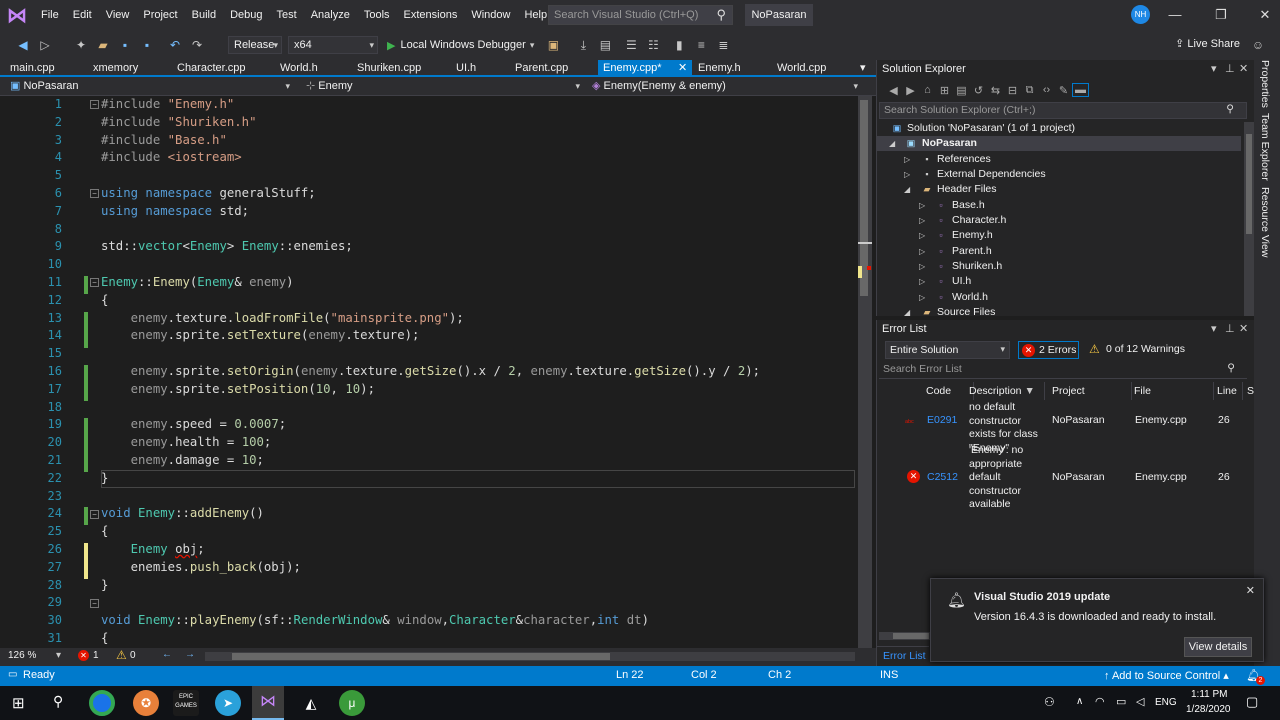 This screenshot has height=720, width=1280. I want to click on error-list-horizontal-scrollbar, so click(905, 636).